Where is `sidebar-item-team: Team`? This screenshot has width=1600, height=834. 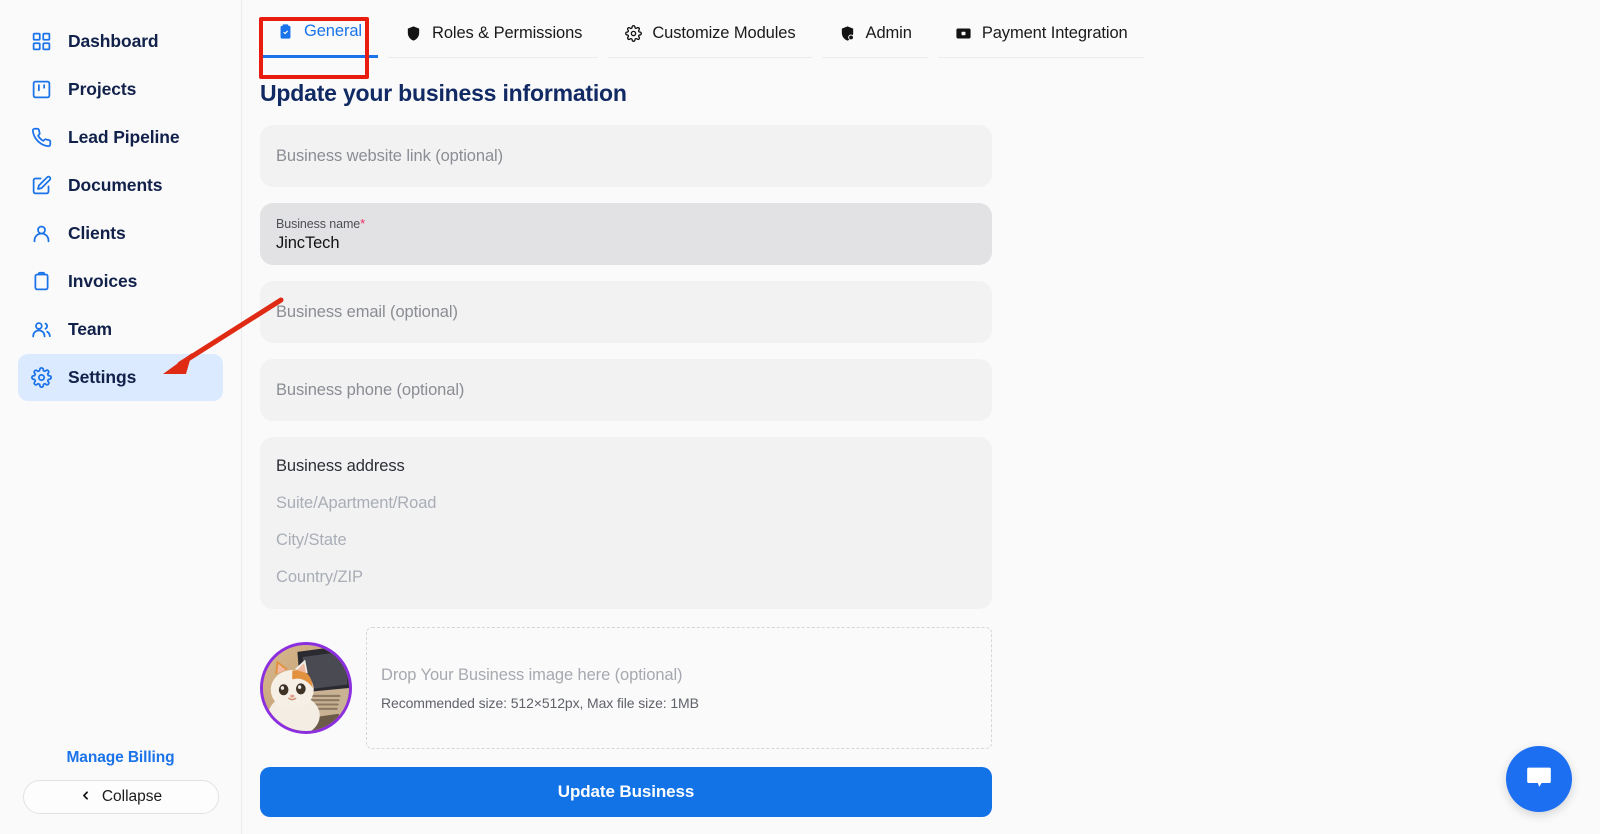
sidebar-item-team: Team is located at coordinates (120, 329).